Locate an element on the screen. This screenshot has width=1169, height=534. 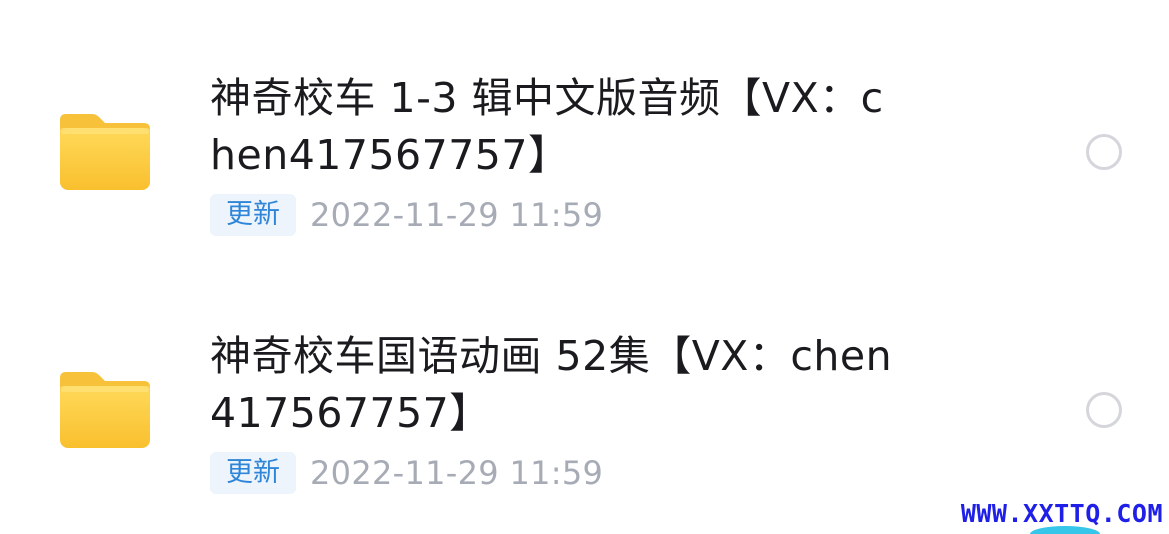
file-title: 神奇校车国语动画 52集【VX：chen417567757】 is located at coordinates (560, 385).